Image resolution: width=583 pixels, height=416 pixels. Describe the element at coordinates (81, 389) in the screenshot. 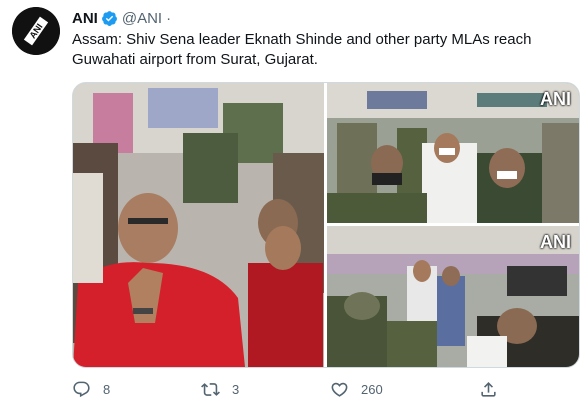

I see `reply-icon` at that location.